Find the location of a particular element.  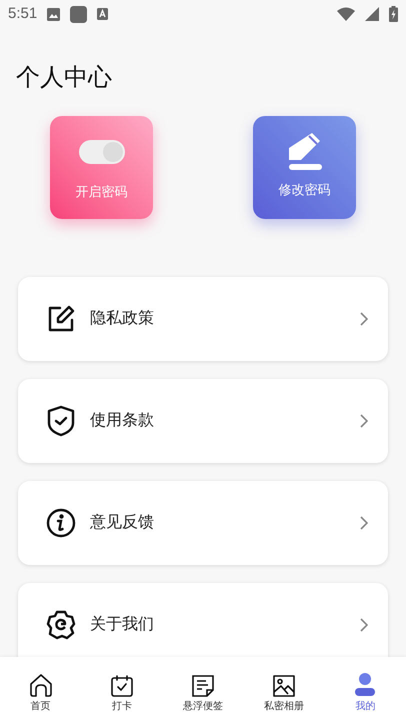

status-time: 5:51 is located at coordinates (23, 14).